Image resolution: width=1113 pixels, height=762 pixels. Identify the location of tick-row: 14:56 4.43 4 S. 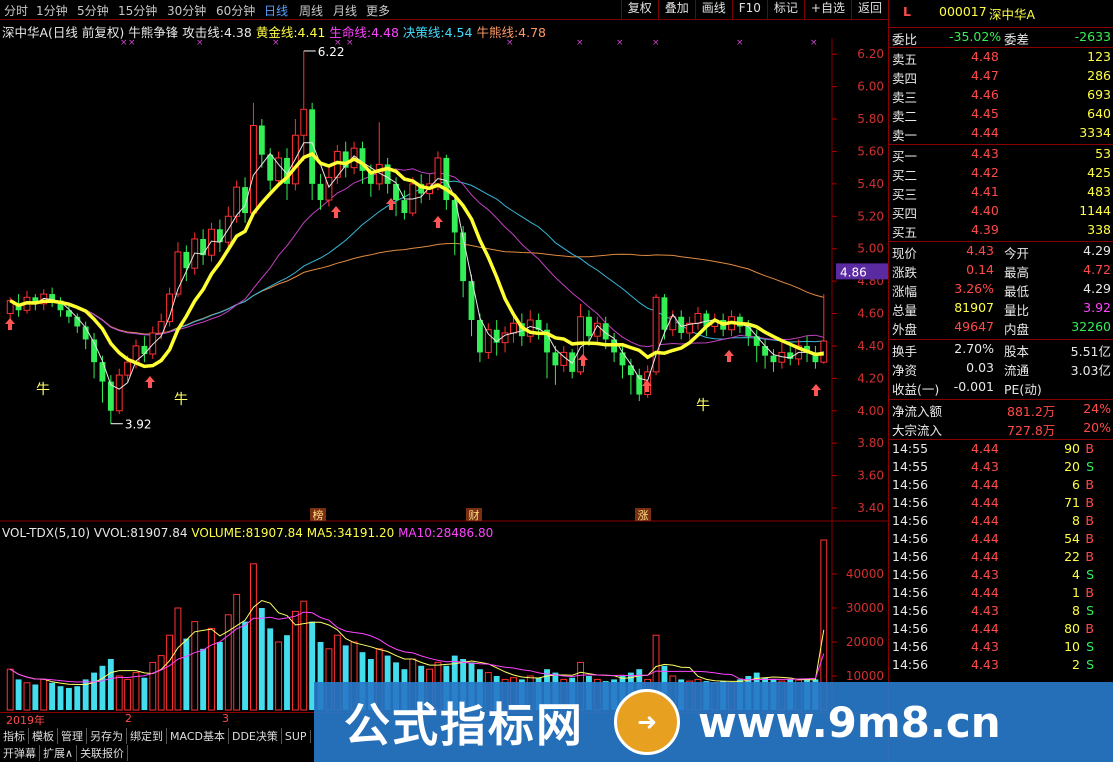
(1001, 575).